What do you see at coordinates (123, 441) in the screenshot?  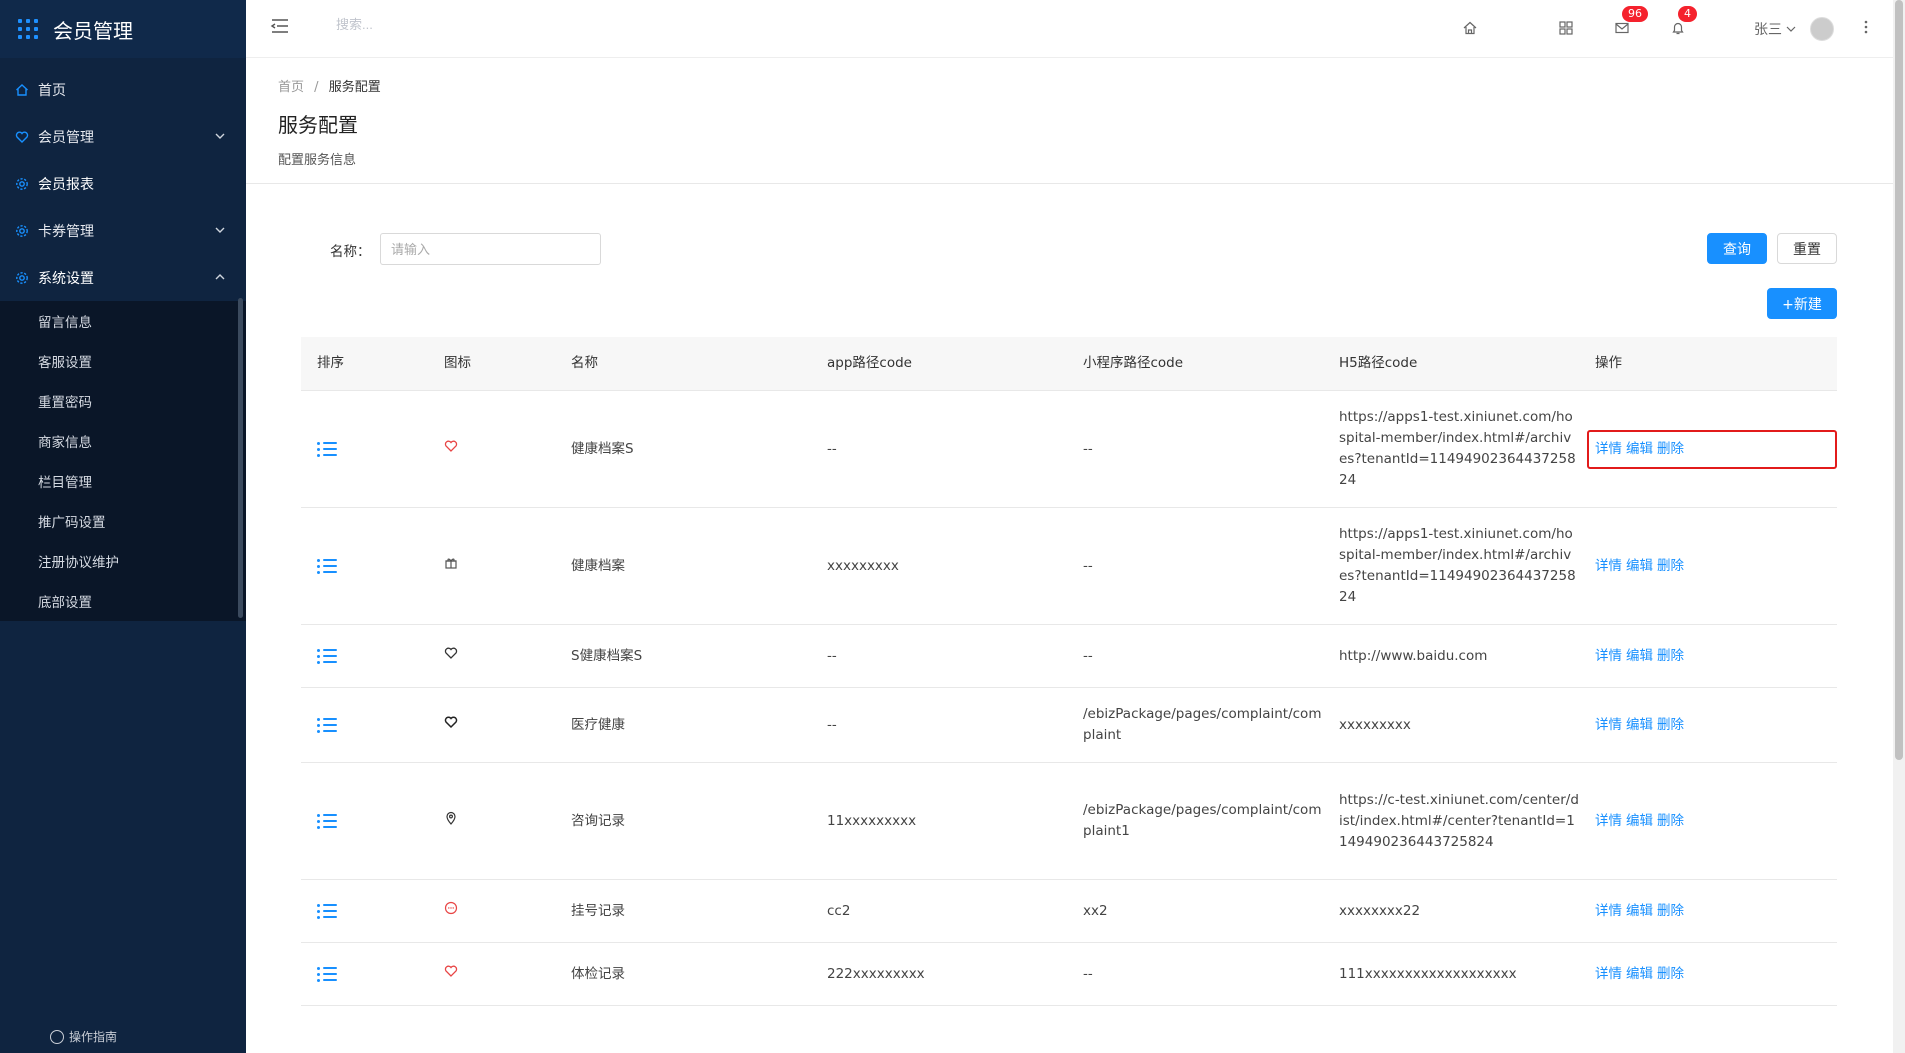 I see `sidebar-subitem-merchant-info: 商家信息` at bounding box center [123, 441].